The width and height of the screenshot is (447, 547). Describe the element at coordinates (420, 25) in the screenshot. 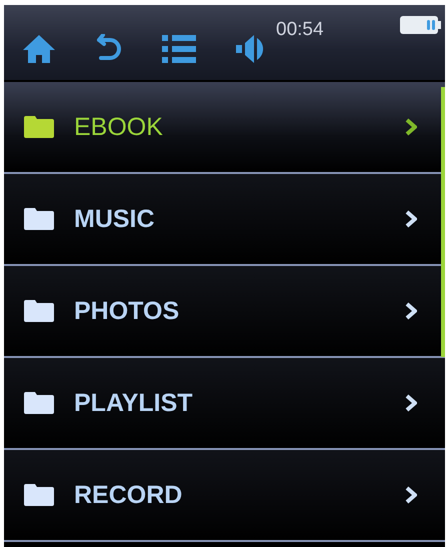

I see `battery-icon` at that location.